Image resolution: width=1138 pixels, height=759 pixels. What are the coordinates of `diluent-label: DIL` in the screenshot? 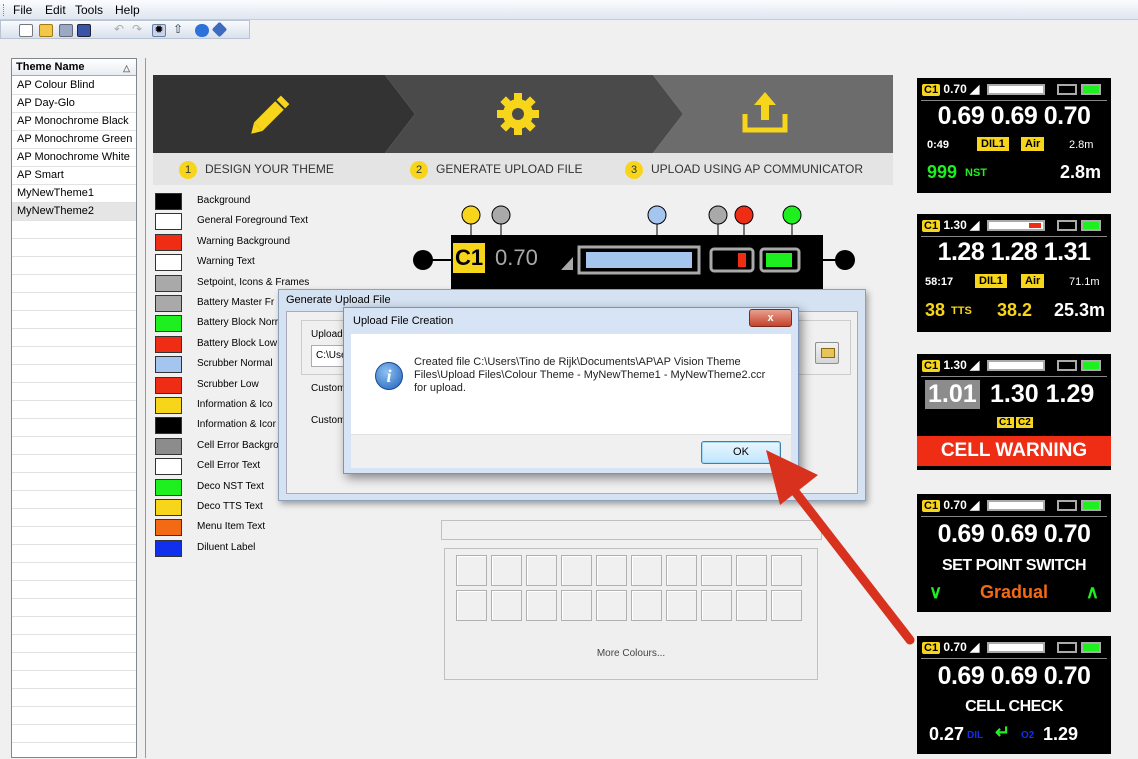 It's located at (975, 735).